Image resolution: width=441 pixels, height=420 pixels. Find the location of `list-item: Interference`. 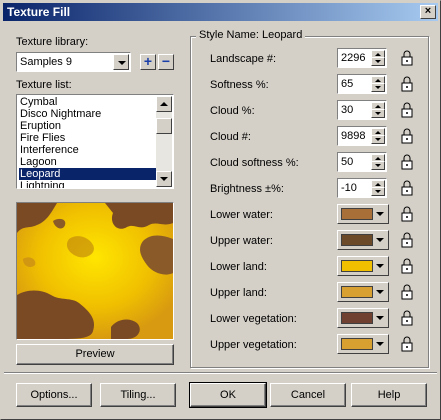

list-item: Interference is located at coordinates (89, 150).